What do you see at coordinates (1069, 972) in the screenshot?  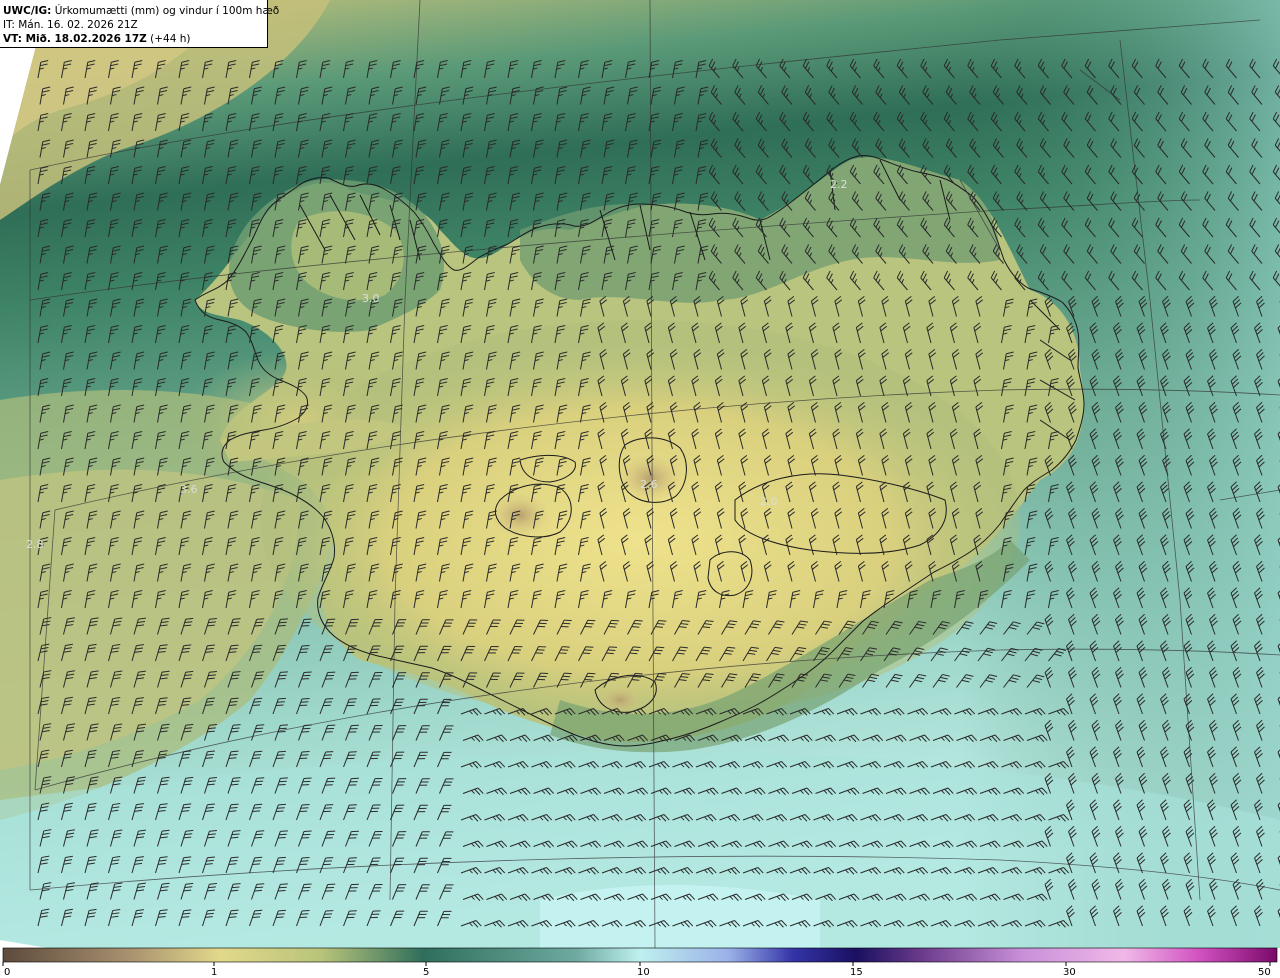 I see `colorbar-tick-label: 30` at bounding box center [1069, 972].